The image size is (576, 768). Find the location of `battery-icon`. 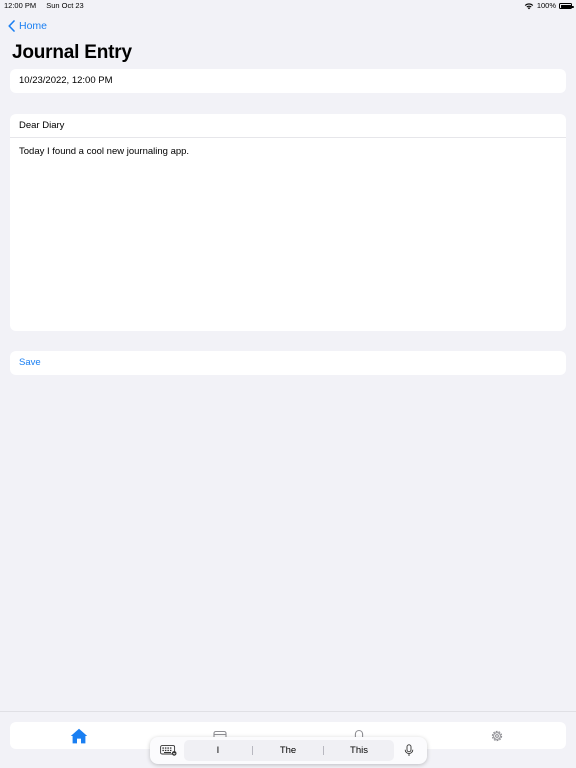

battery-icon is located at coordinates (566, 6).